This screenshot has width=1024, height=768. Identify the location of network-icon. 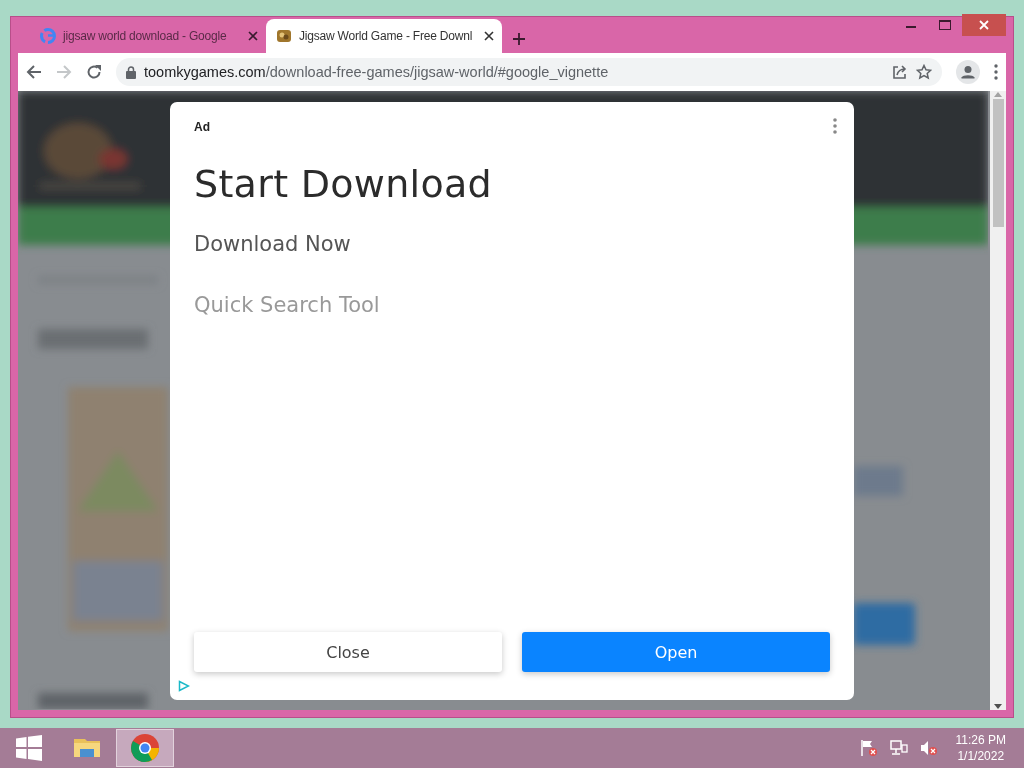
(898, 748).